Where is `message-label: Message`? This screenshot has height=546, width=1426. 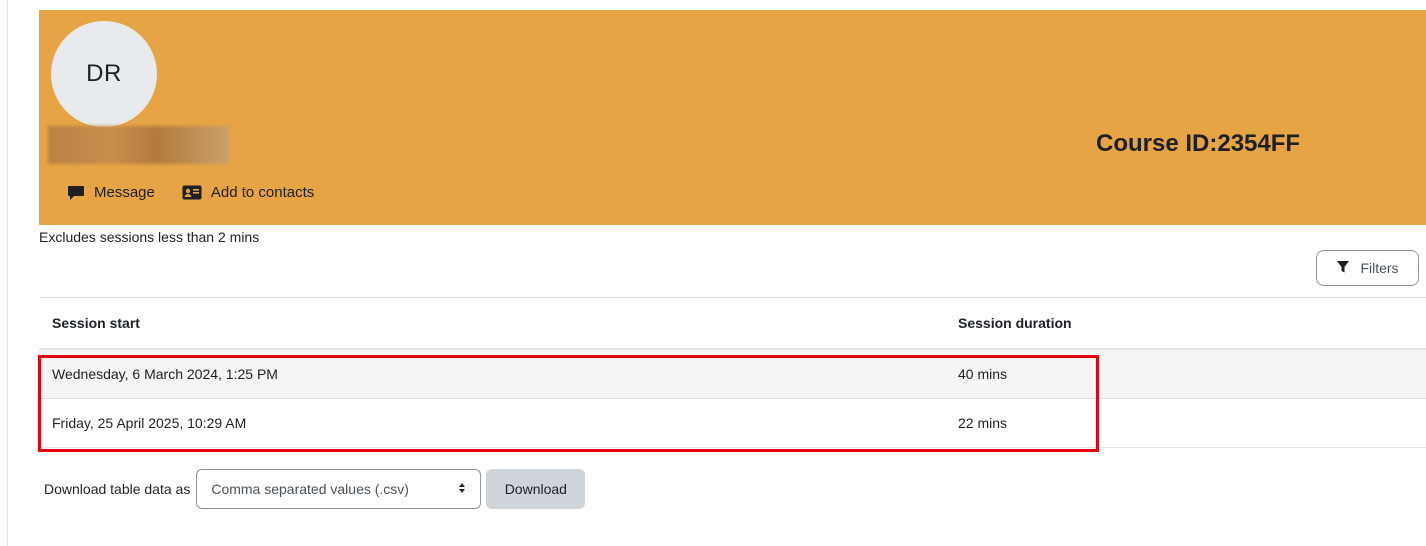
message-label: Message is located at coordinates (124, 192).